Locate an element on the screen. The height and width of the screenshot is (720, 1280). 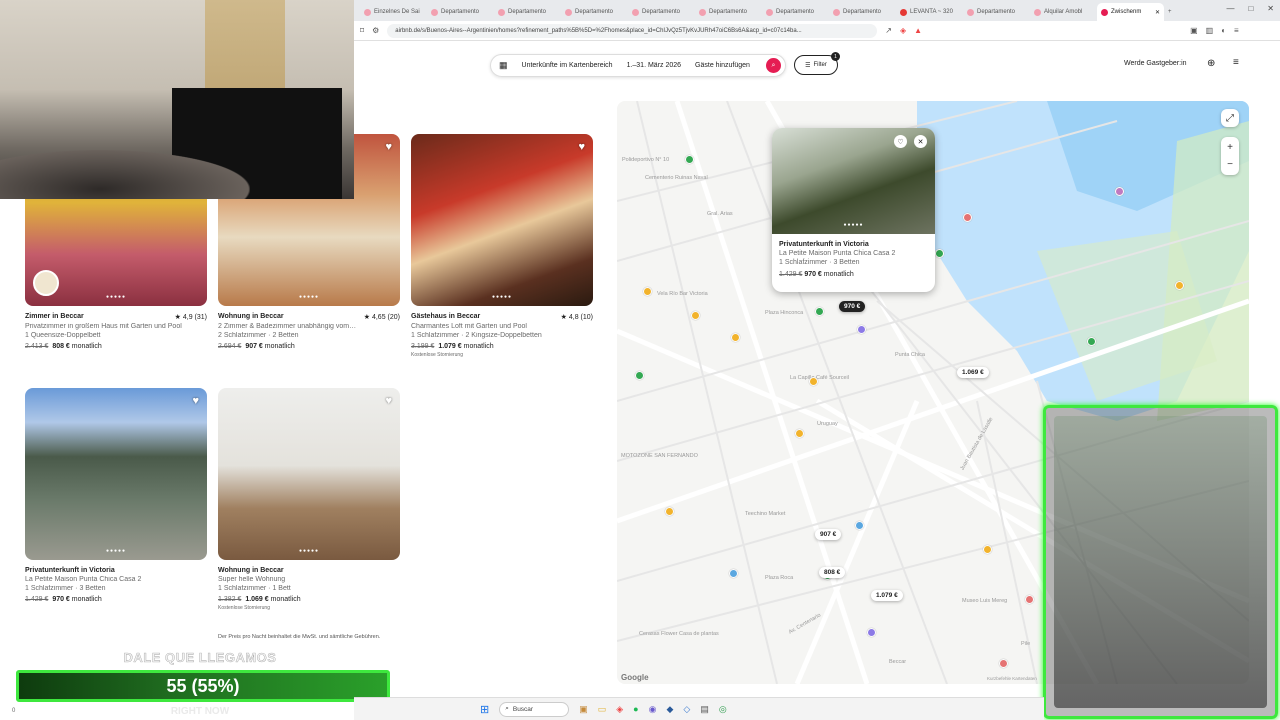
maximize-icon: □ is located at coordinates (1250, 8).